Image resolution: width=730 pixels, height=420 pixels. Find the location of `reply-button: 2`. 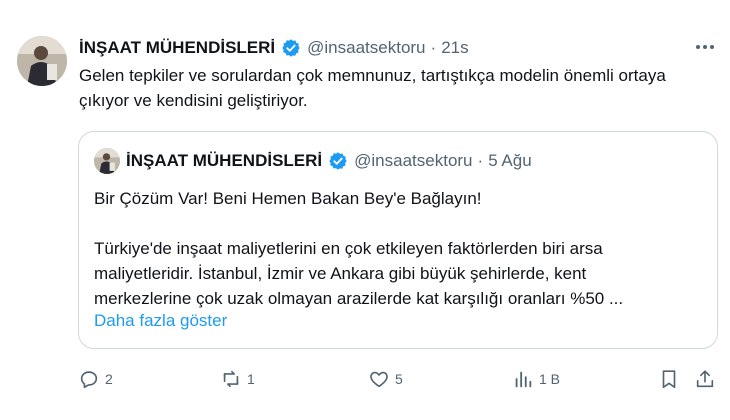

reply-button: 2 is located at coordinates (95, 379).